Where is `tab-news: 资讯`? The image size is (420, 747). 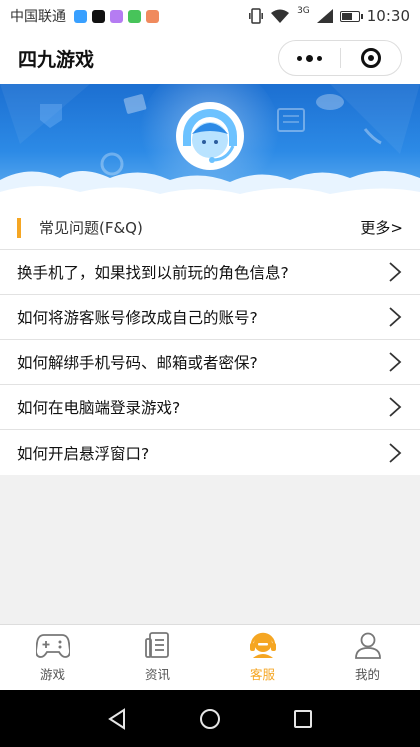 tab-news: 资讯 is located at coordinates (157, 657).